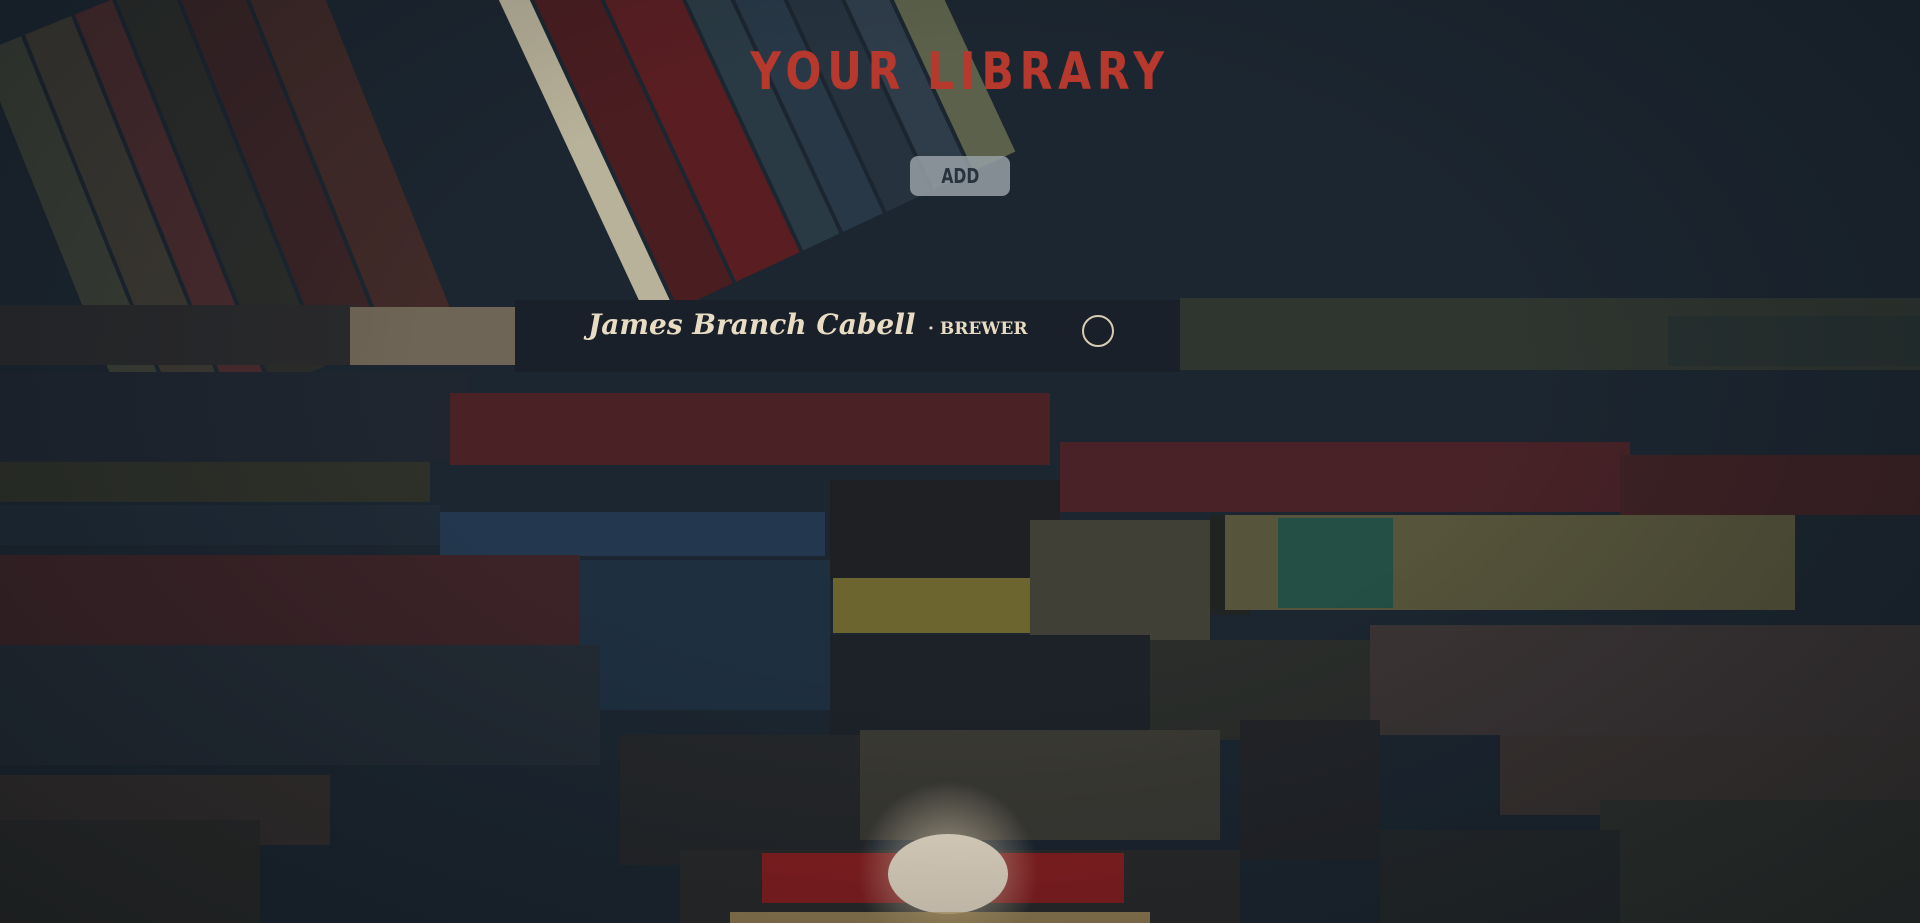  What do you see at coordinates (960, 72) in the screenshot?
I see `page-title: YOUR LIBRARY` at bounding box center [960, 72].